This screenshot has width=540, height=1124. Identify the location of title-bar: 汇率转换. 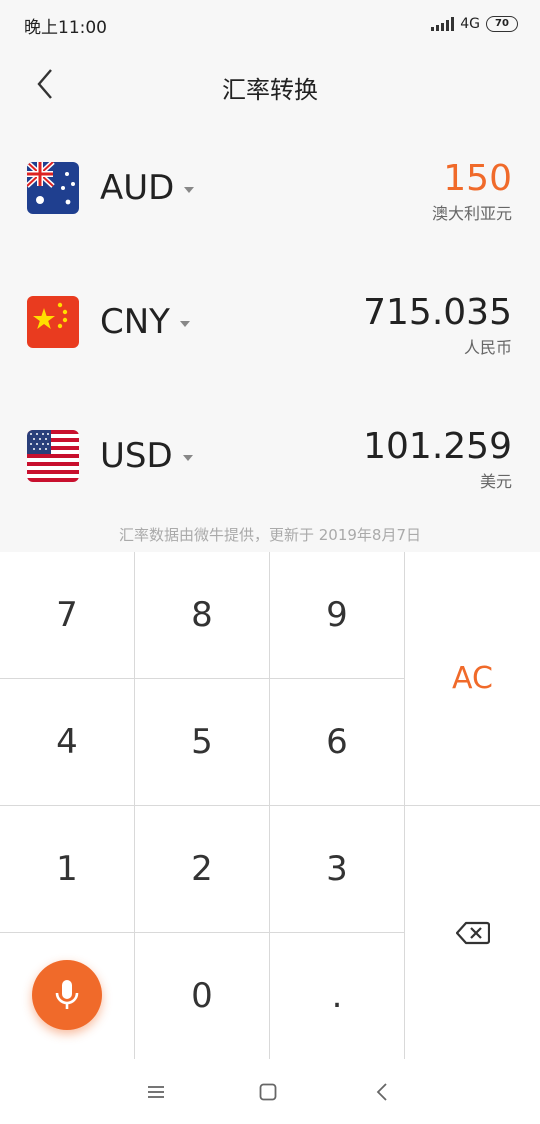
(270, 83).